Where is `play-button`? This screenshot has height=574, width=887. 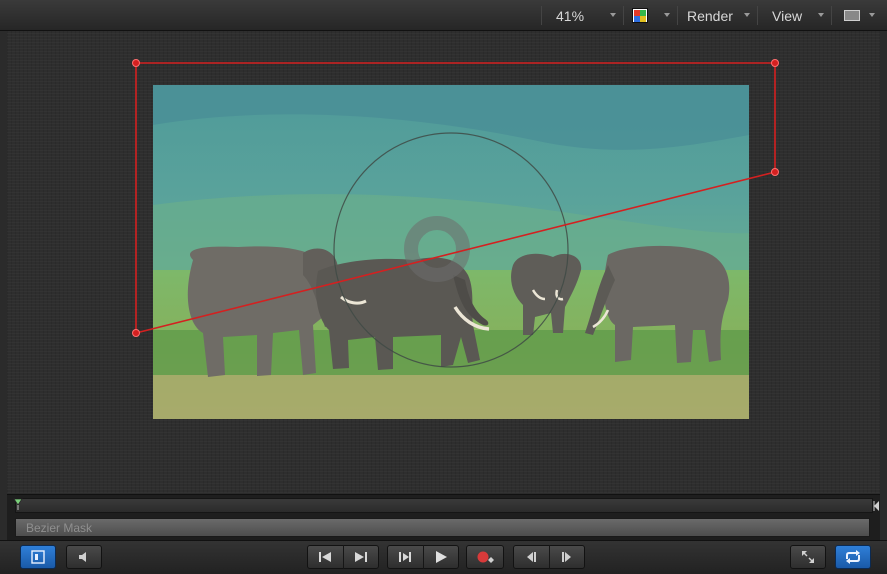 play-button is located at coordinates (441, 557).